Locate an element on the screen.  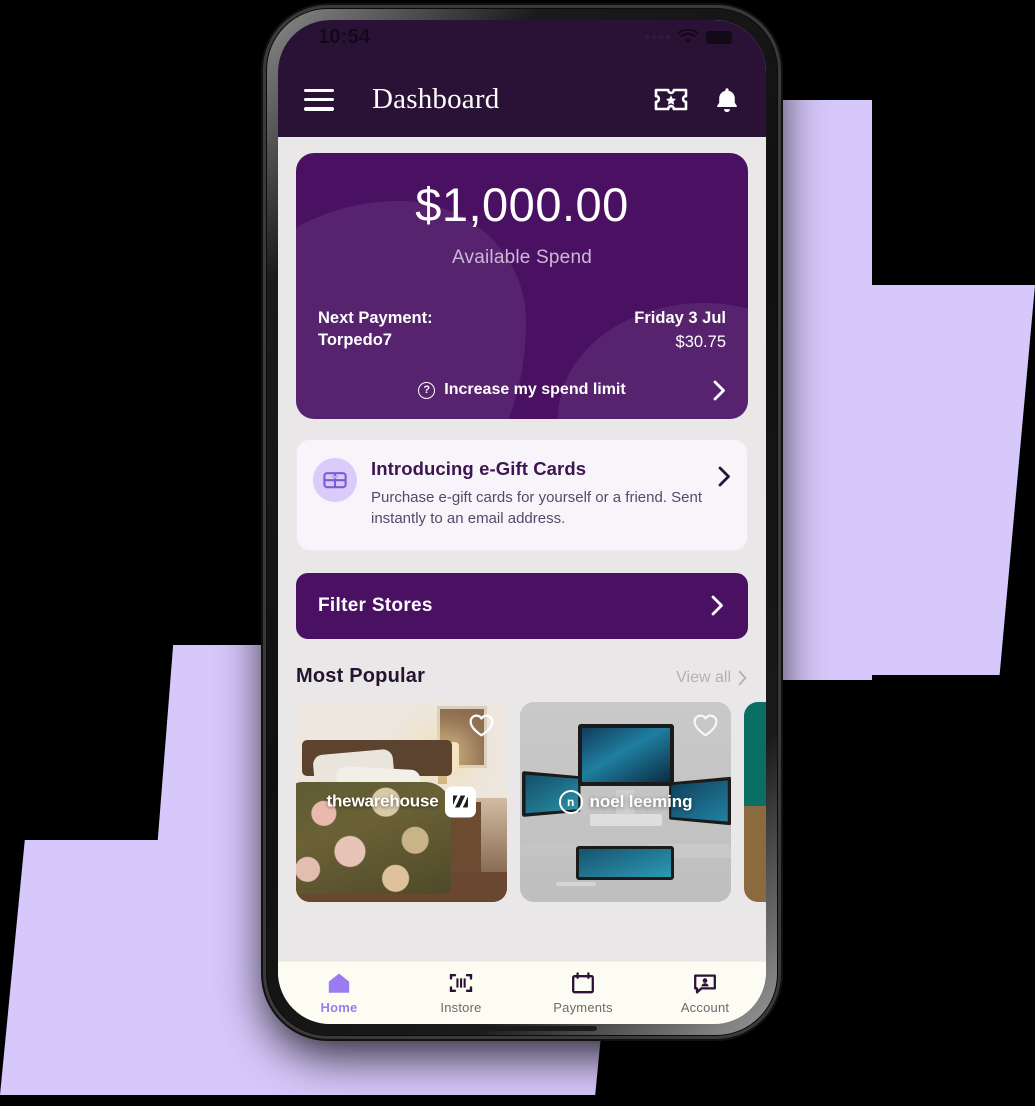
notification-bell-icon is located at coordinates (727, 100).